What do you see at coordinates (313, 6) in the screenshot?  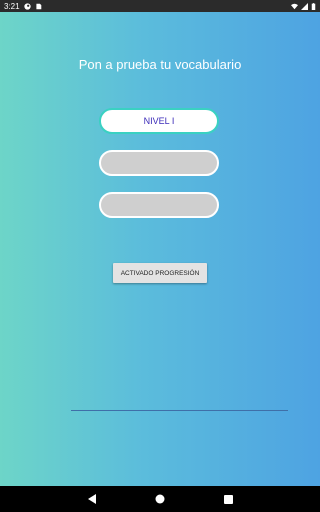 I see `battery-icon` at bounding box center [313, 6].